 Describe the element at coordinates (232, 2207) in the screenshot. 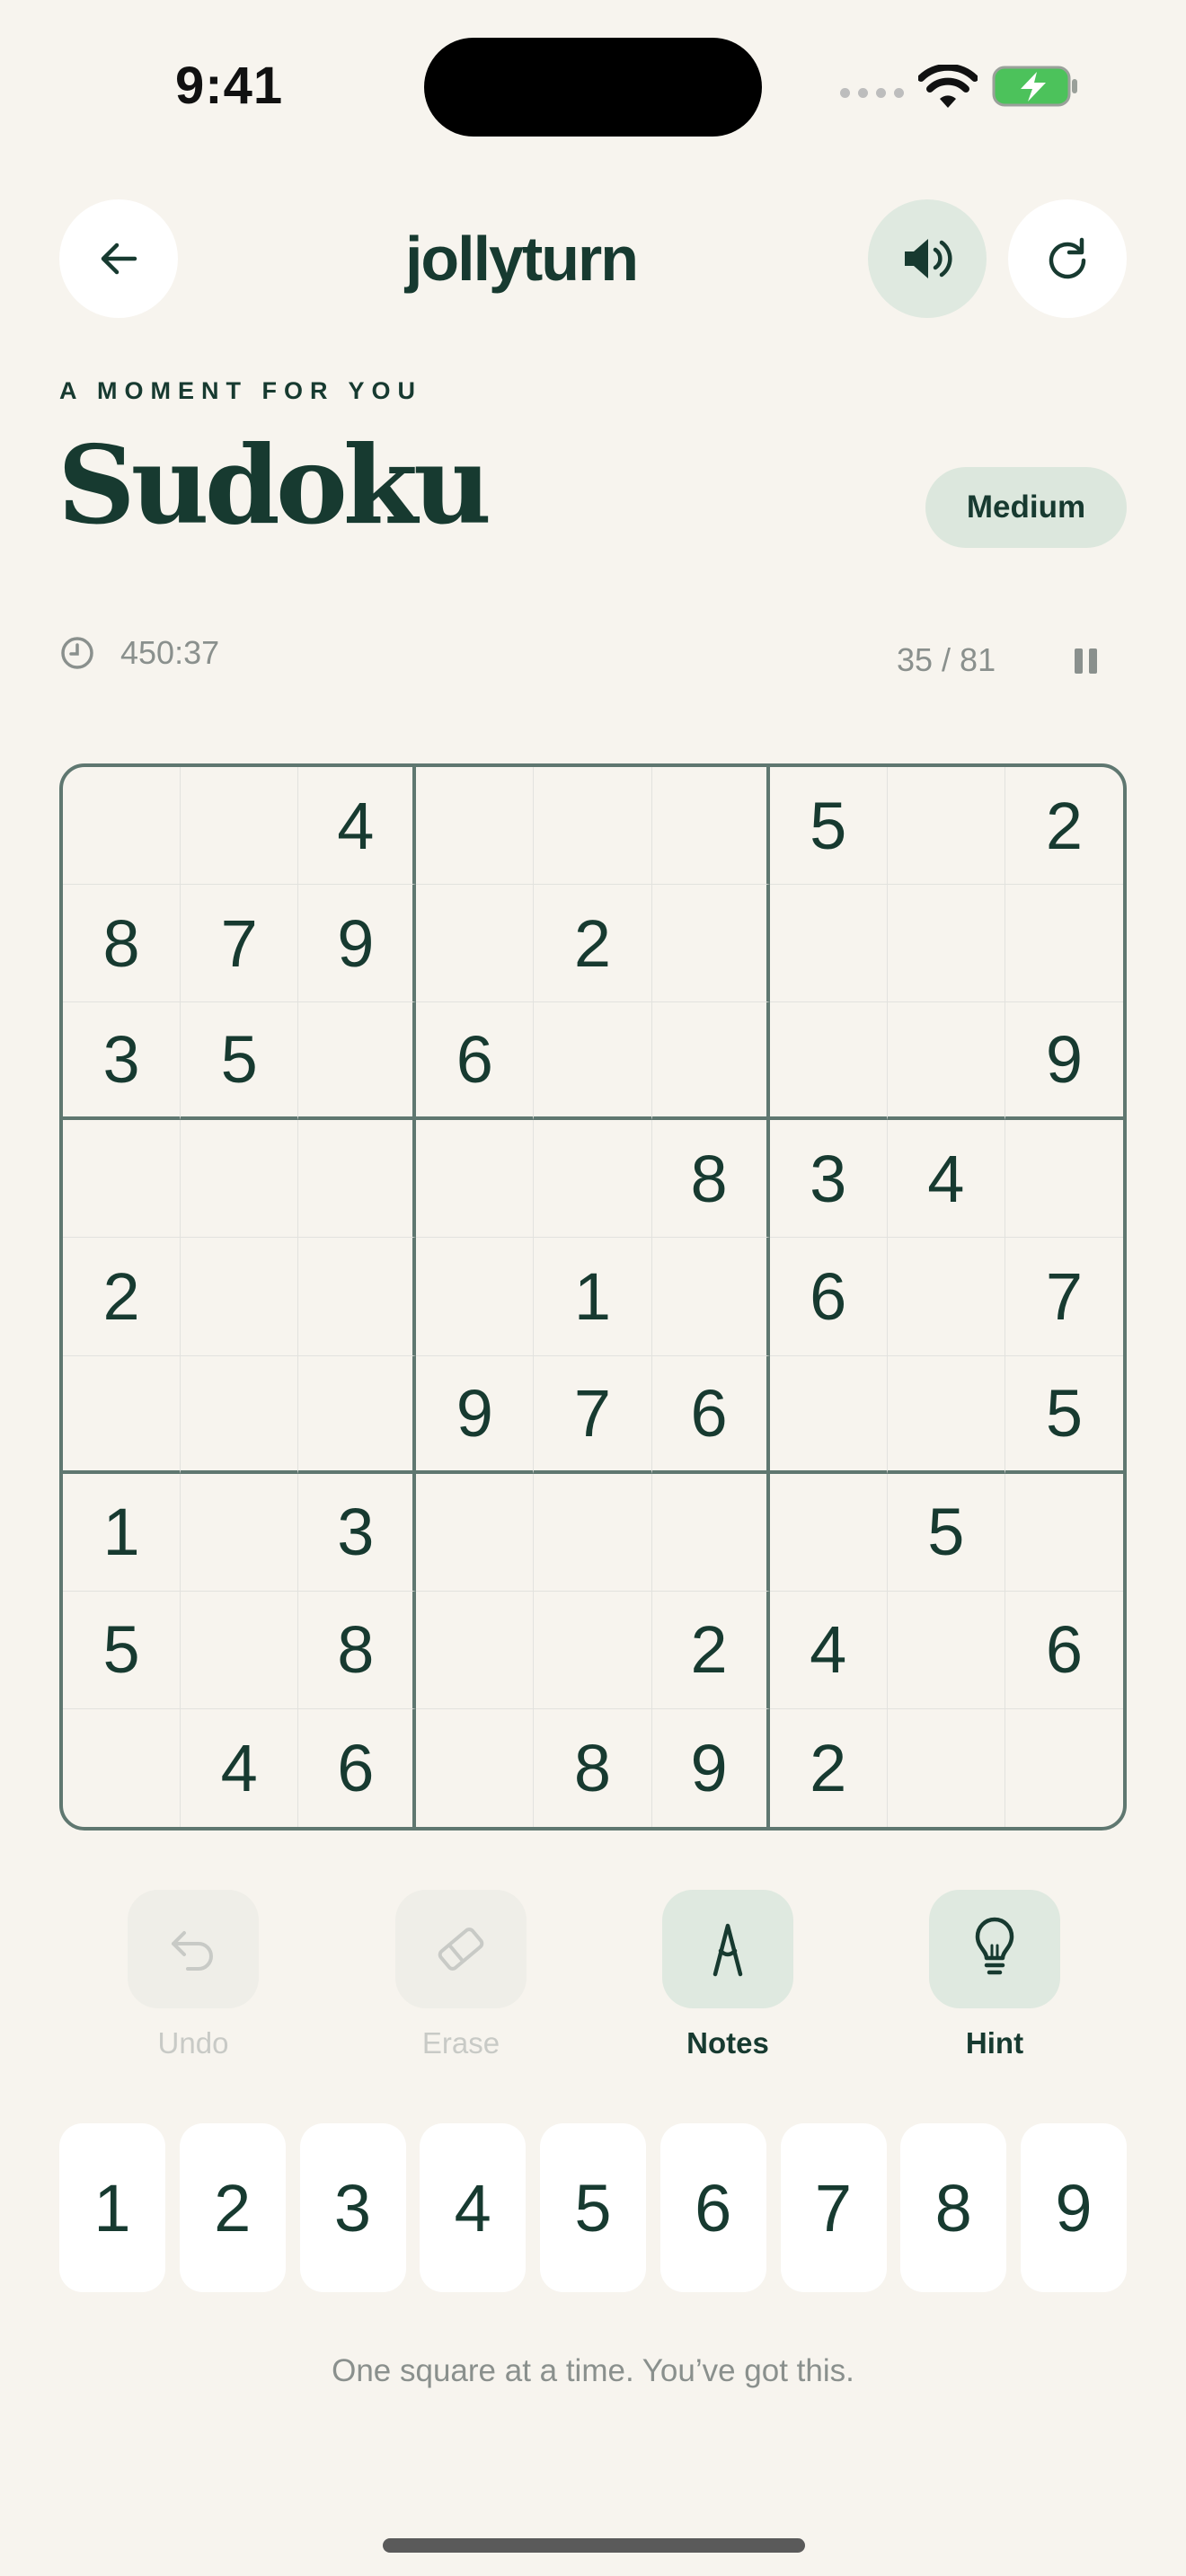

I see `number-key-2: 2` at that location.